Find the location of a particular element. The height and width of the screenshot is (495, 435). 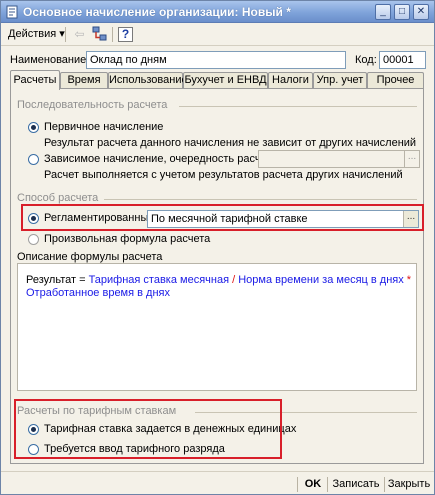

regulated-method-input: По месячной тарифной ставке is located at coordinates (283, 219).